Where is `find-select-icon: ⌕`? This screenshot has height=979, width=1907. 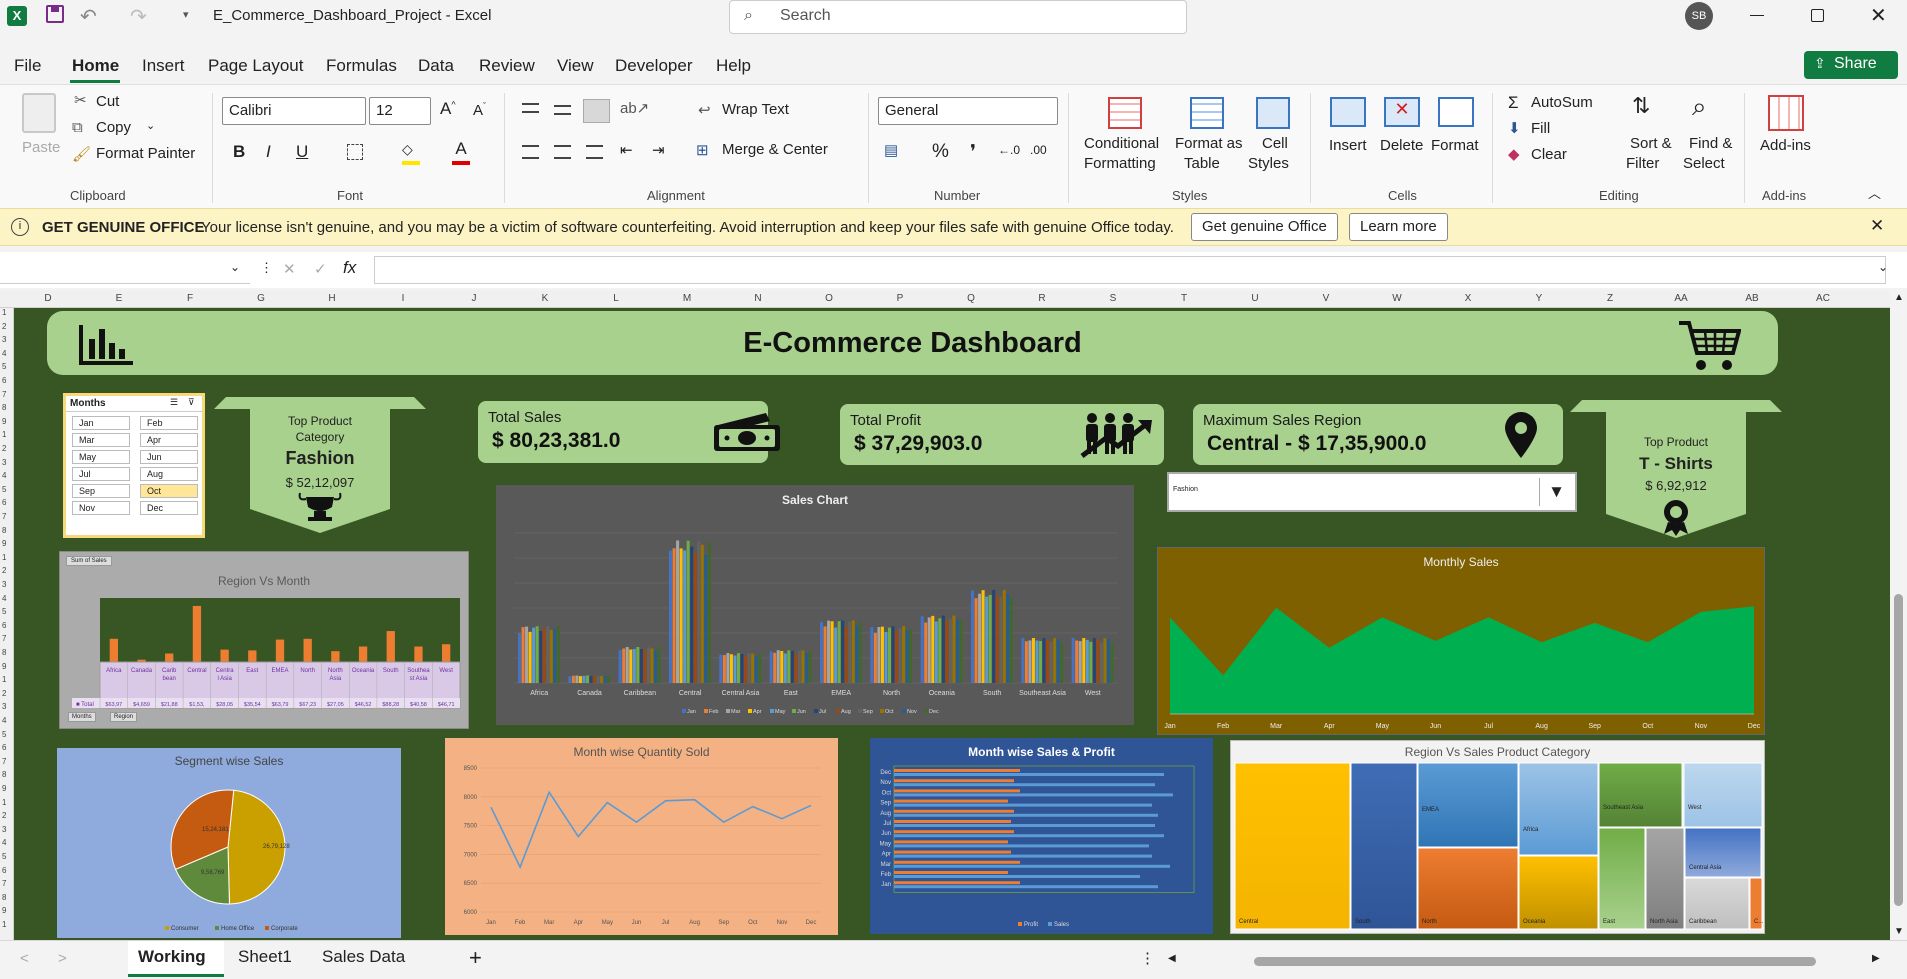
find-select-icon: ⌕ is located at coordinates (1699, 107).